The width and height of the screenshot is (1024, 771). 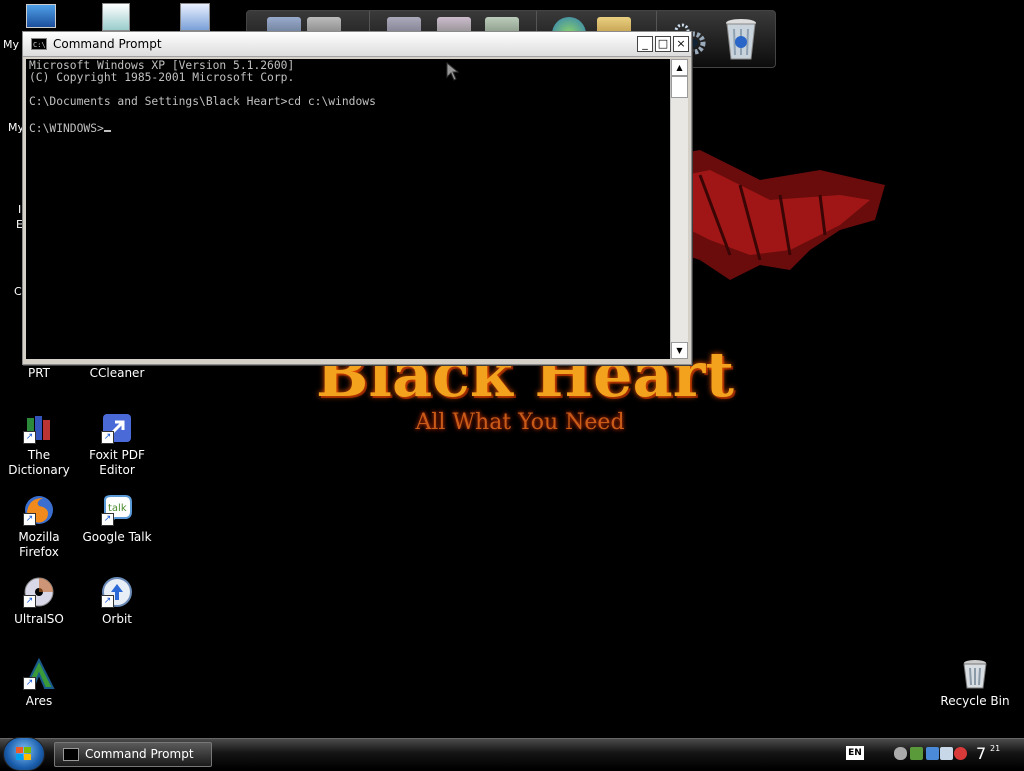 I want to click on orbit-icon: ↗, so click(x=117, y=592).